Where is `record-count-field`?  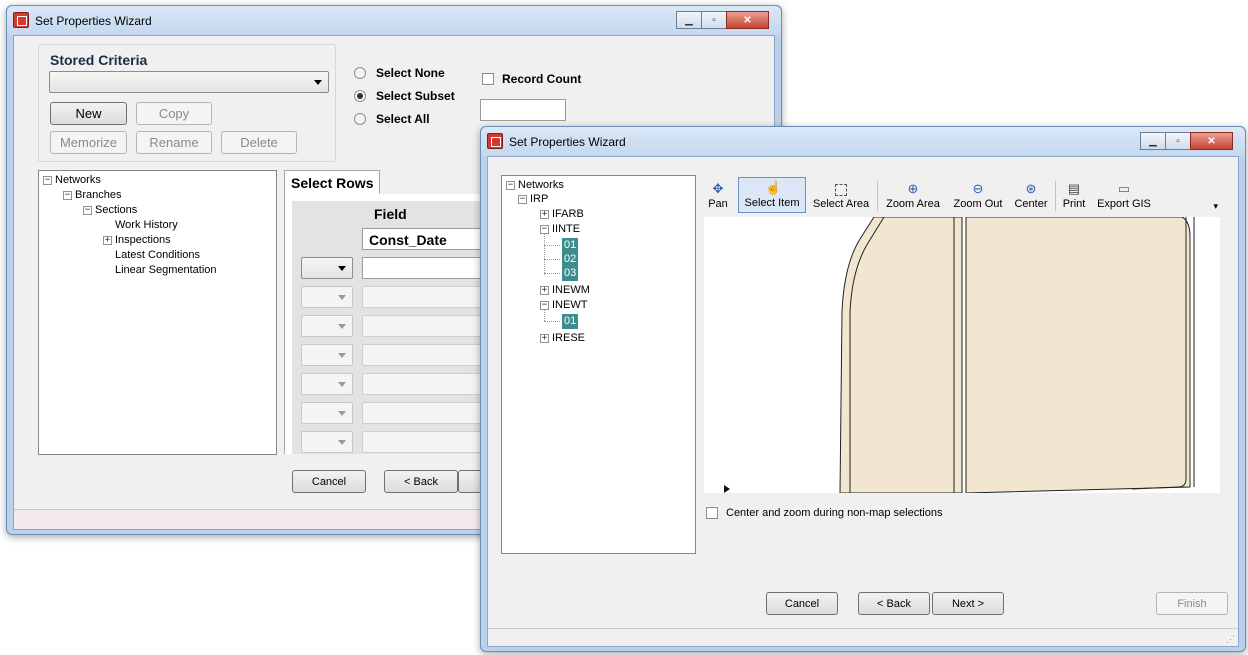 record-count-field is located at coordinates (523, 110).